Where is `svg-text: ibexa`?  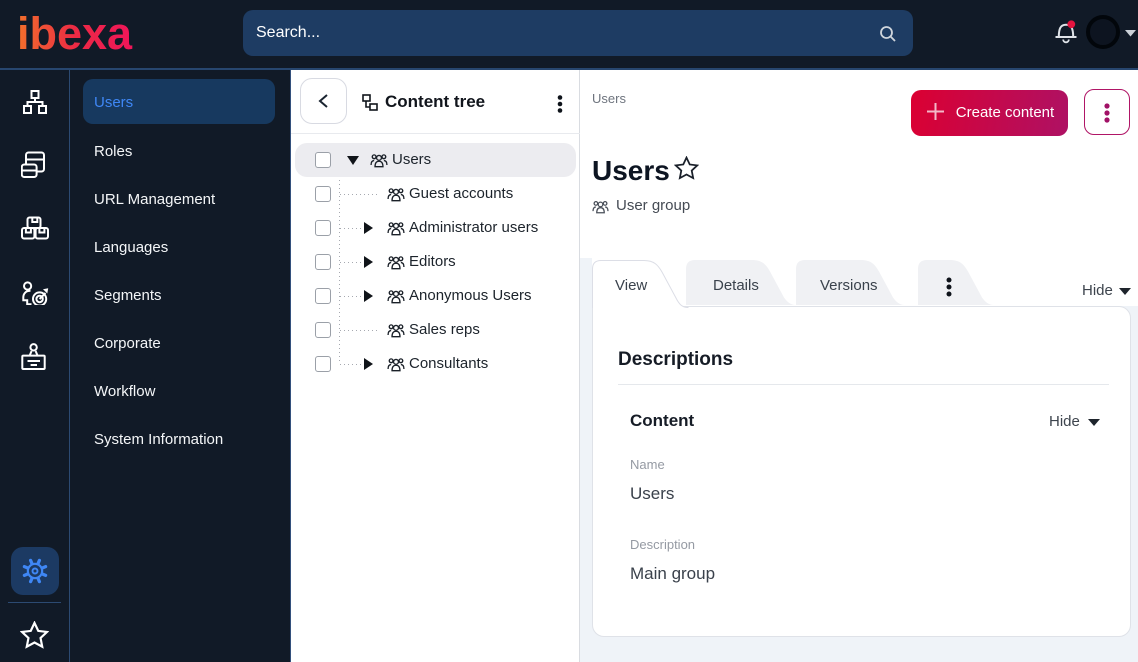
svg-text: ibexa is located at coordinates (75, 33).